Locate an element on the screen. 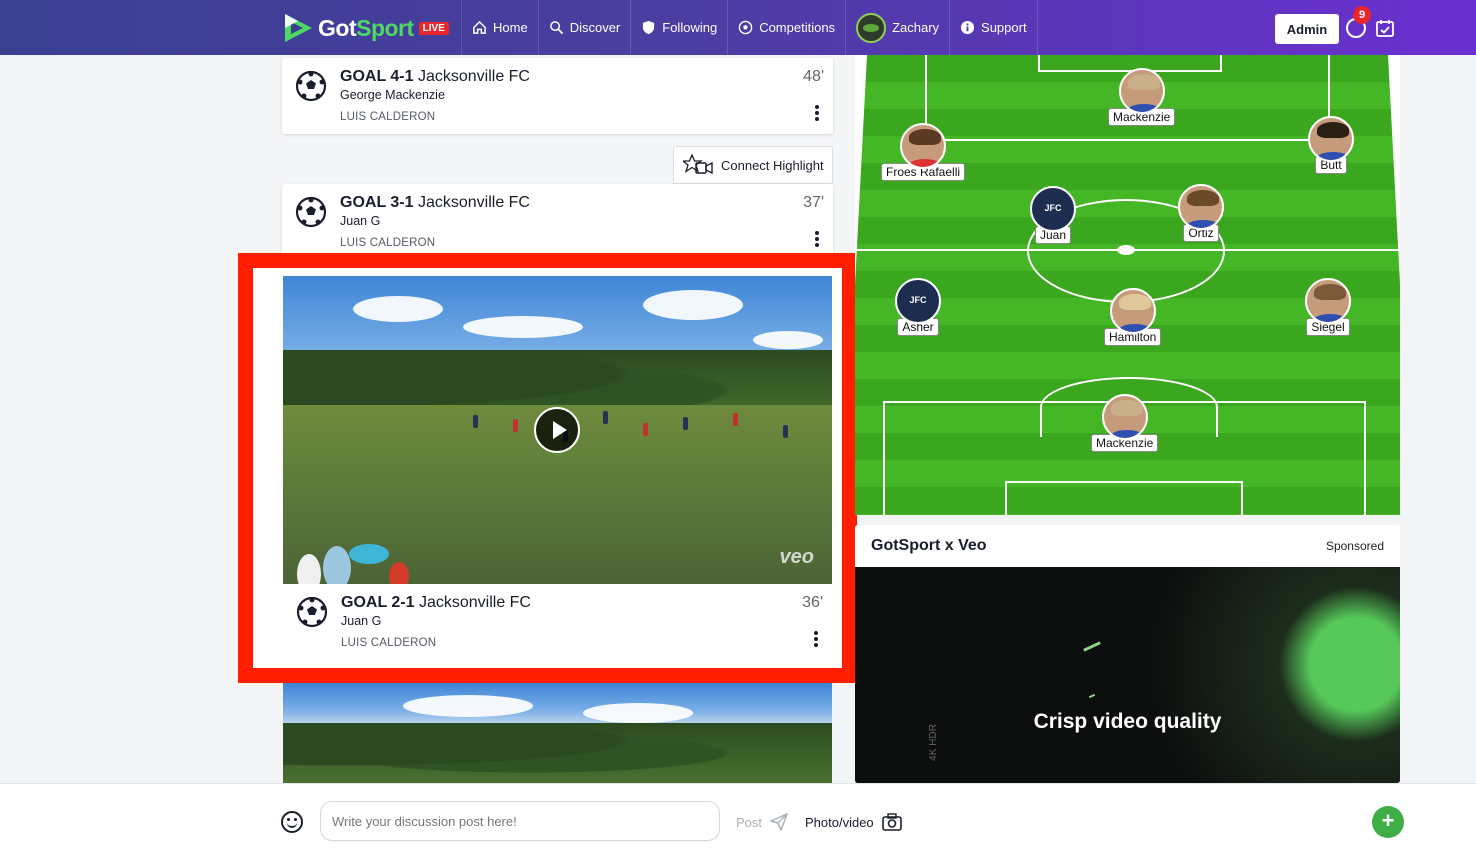  shield-icon is located at coordinates (649, 27).